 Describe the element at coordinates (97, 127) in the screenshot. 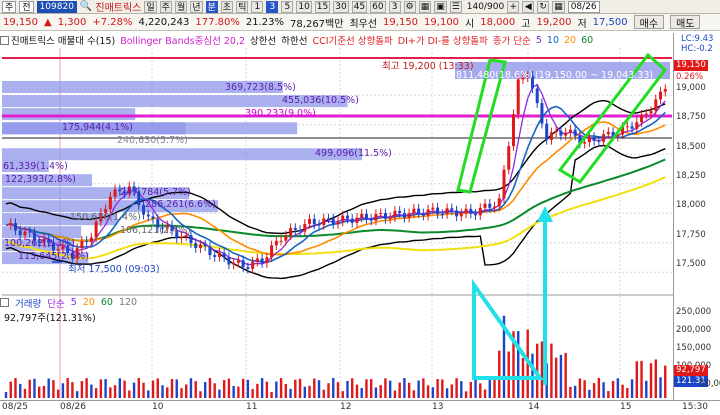

I see `profile-label: 175,944(4.1%)` at that location.